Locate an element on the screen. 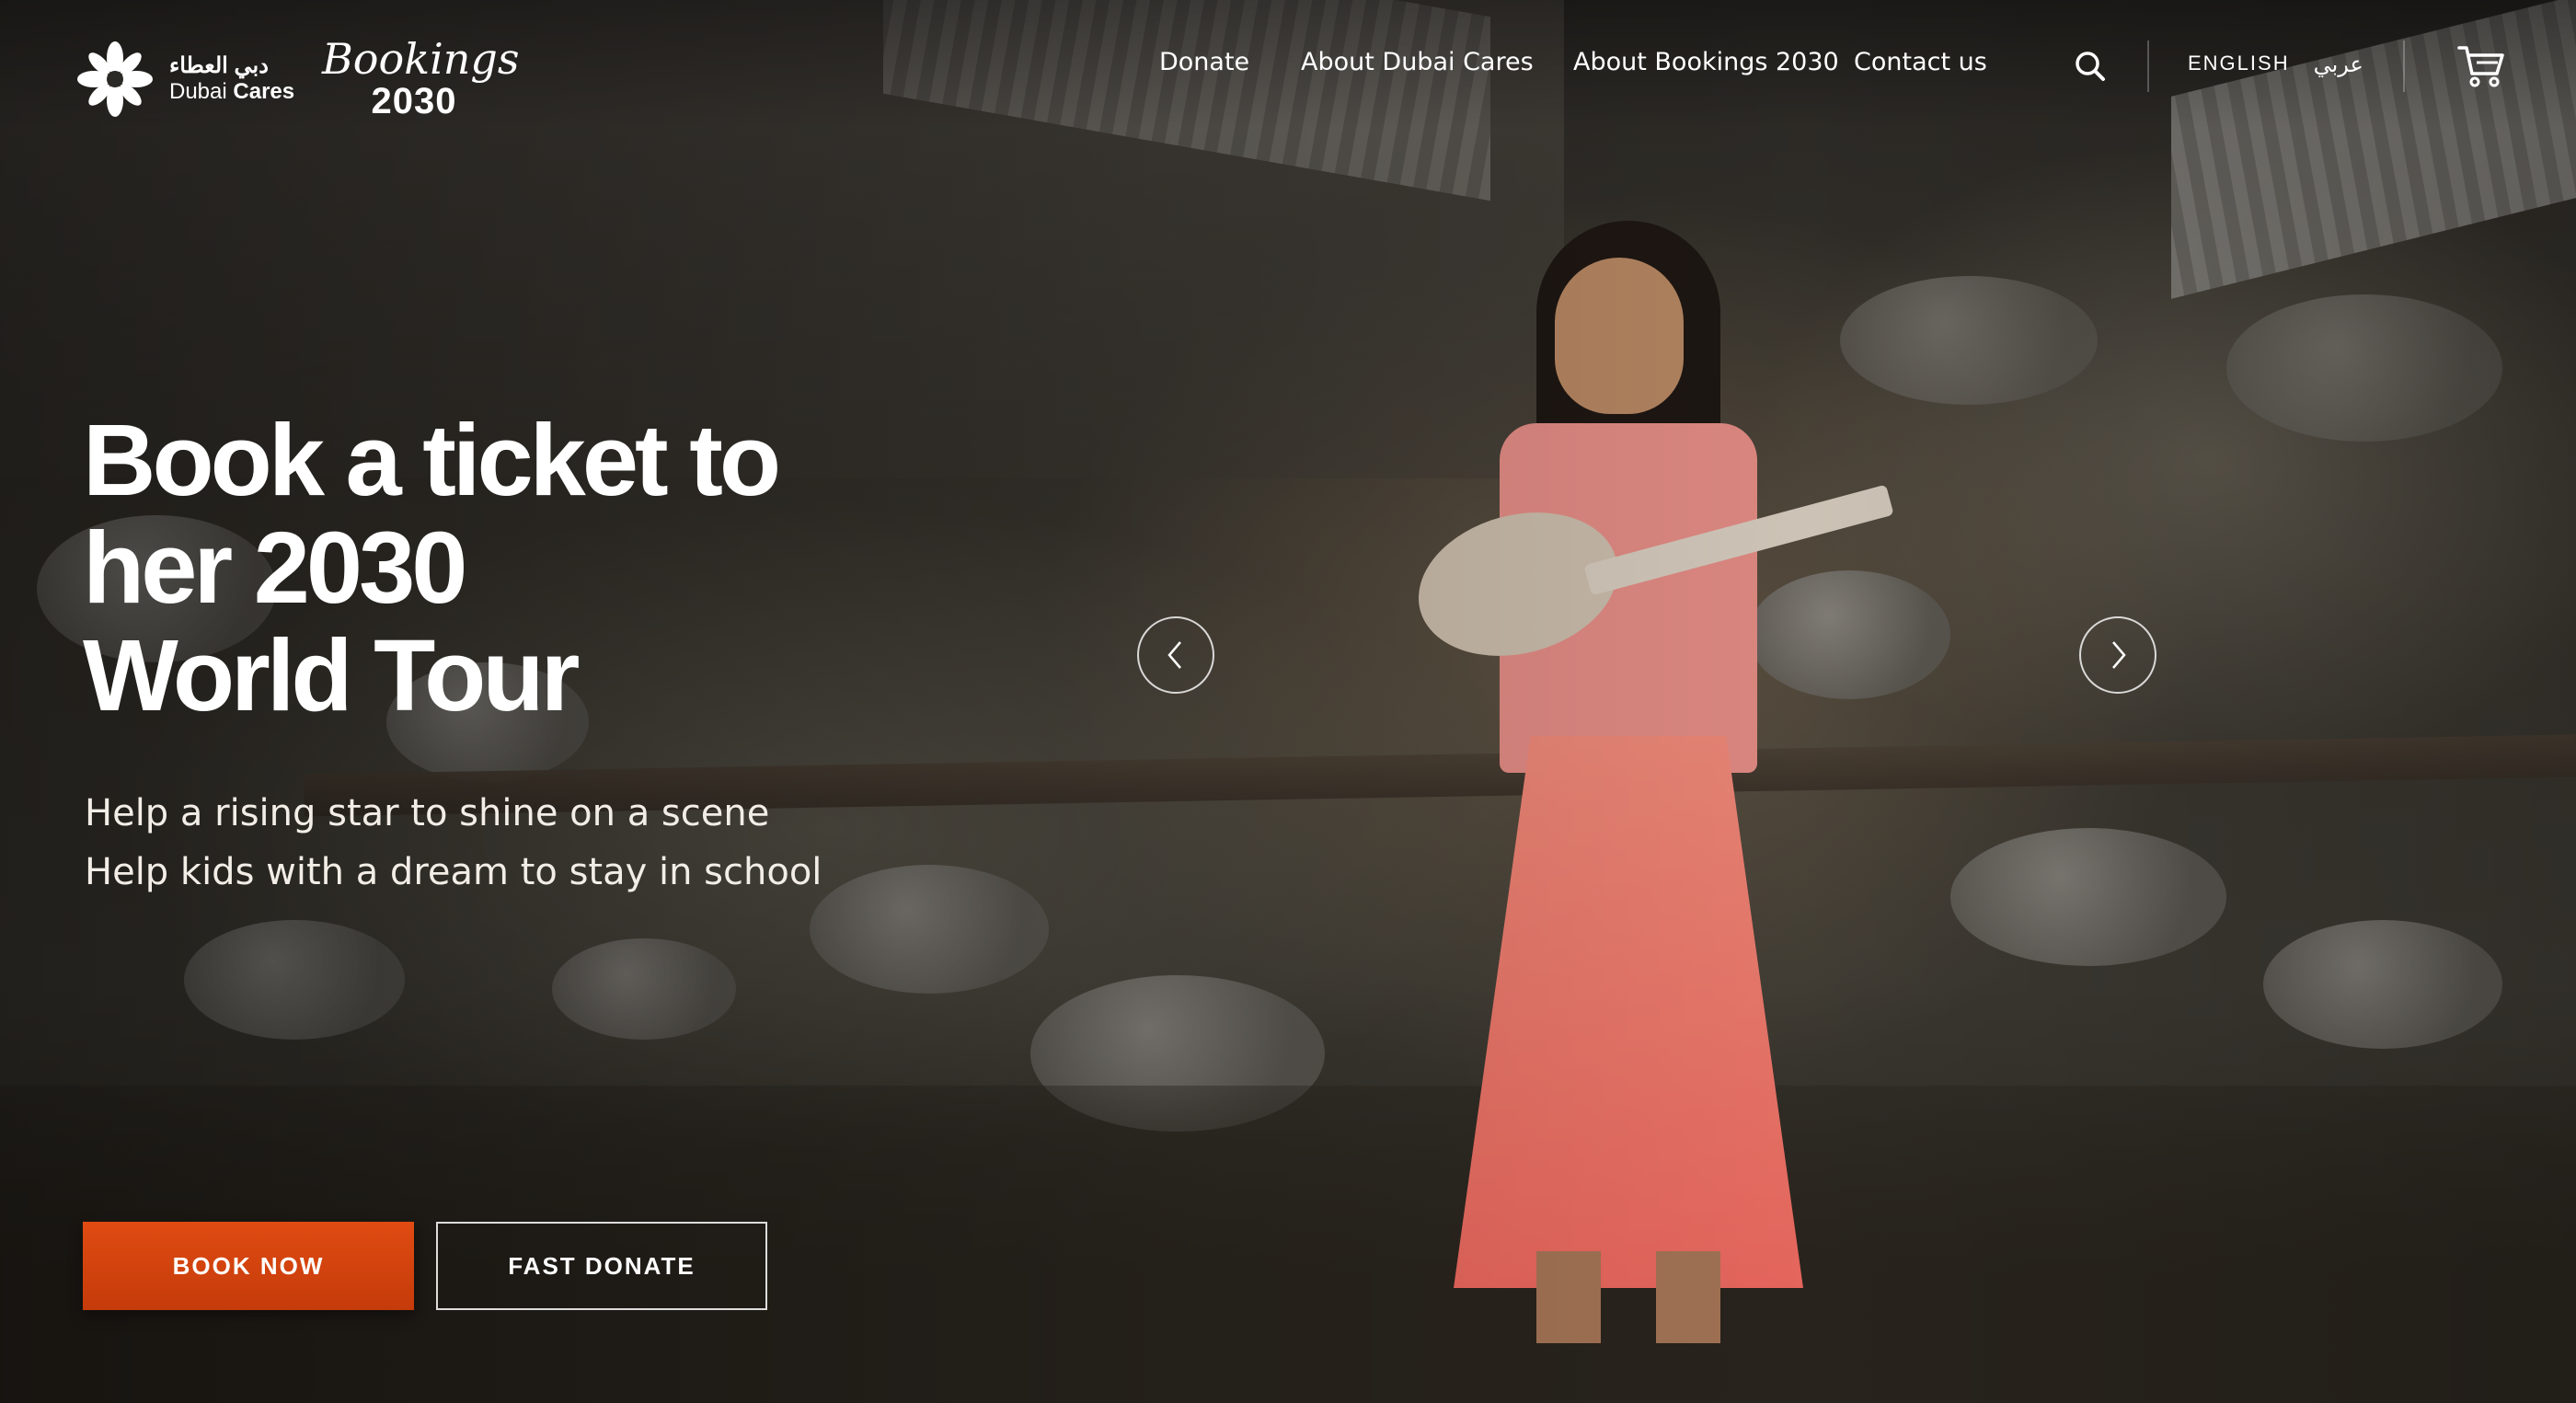 The image size is (2576, 1403). dubai-cares-hands-icon is located at coordinates (115, 79).